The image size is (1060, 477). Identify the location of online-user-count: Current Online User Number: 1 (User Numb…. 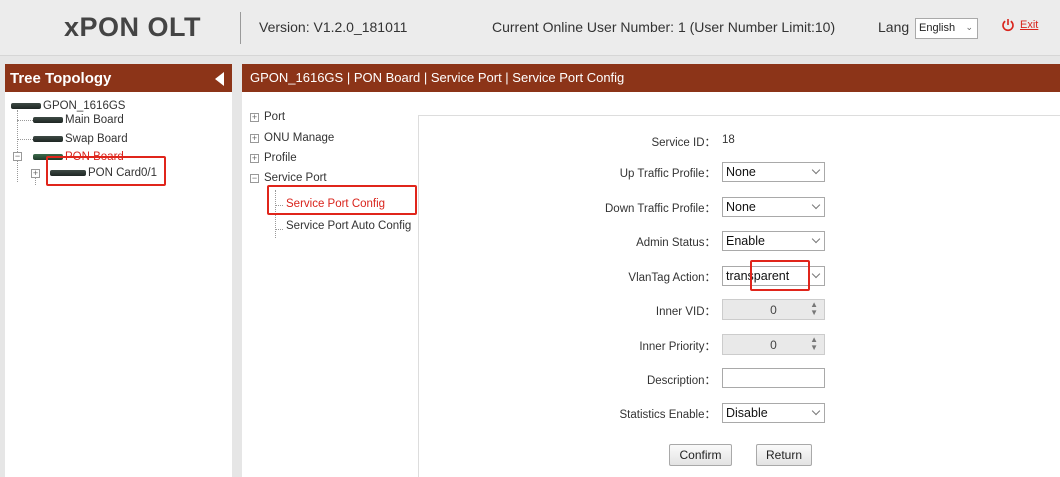
(664, 27).